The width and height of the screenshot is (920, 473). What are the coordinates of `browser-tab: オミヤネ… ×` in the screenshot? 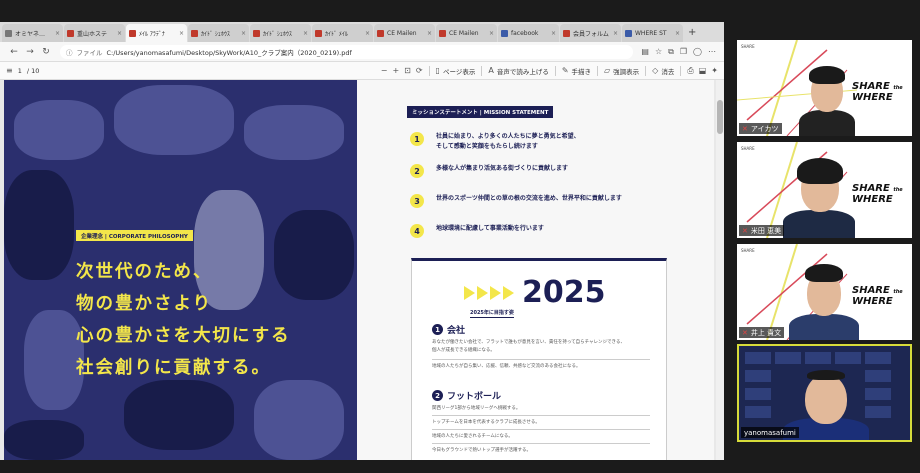 It's located at (32, 33).